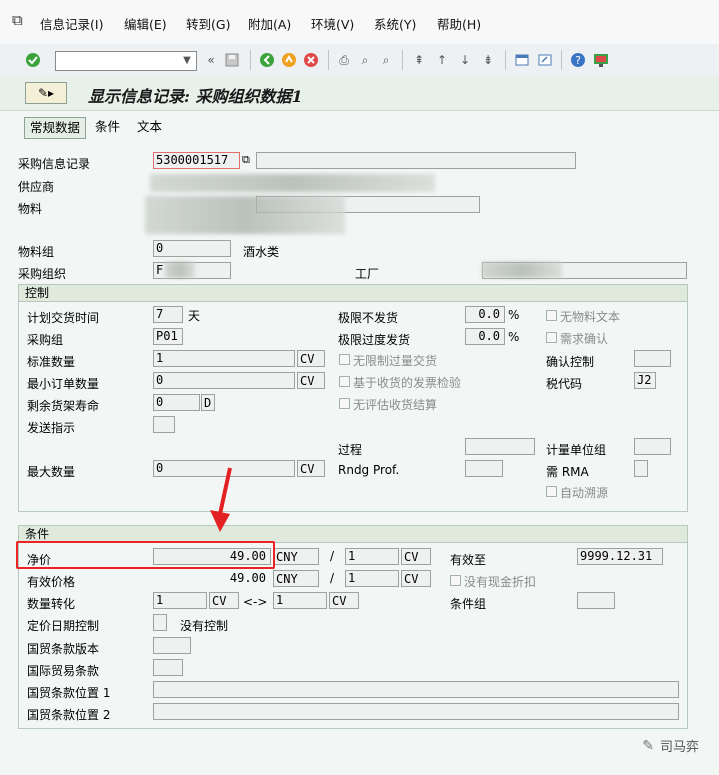 The height and width of the screenshot is (775, 719). What do you see at coordinates (372, 556) in the screenshot?
I see `net-price-per-field: 1` at bounding box center [372, 556].